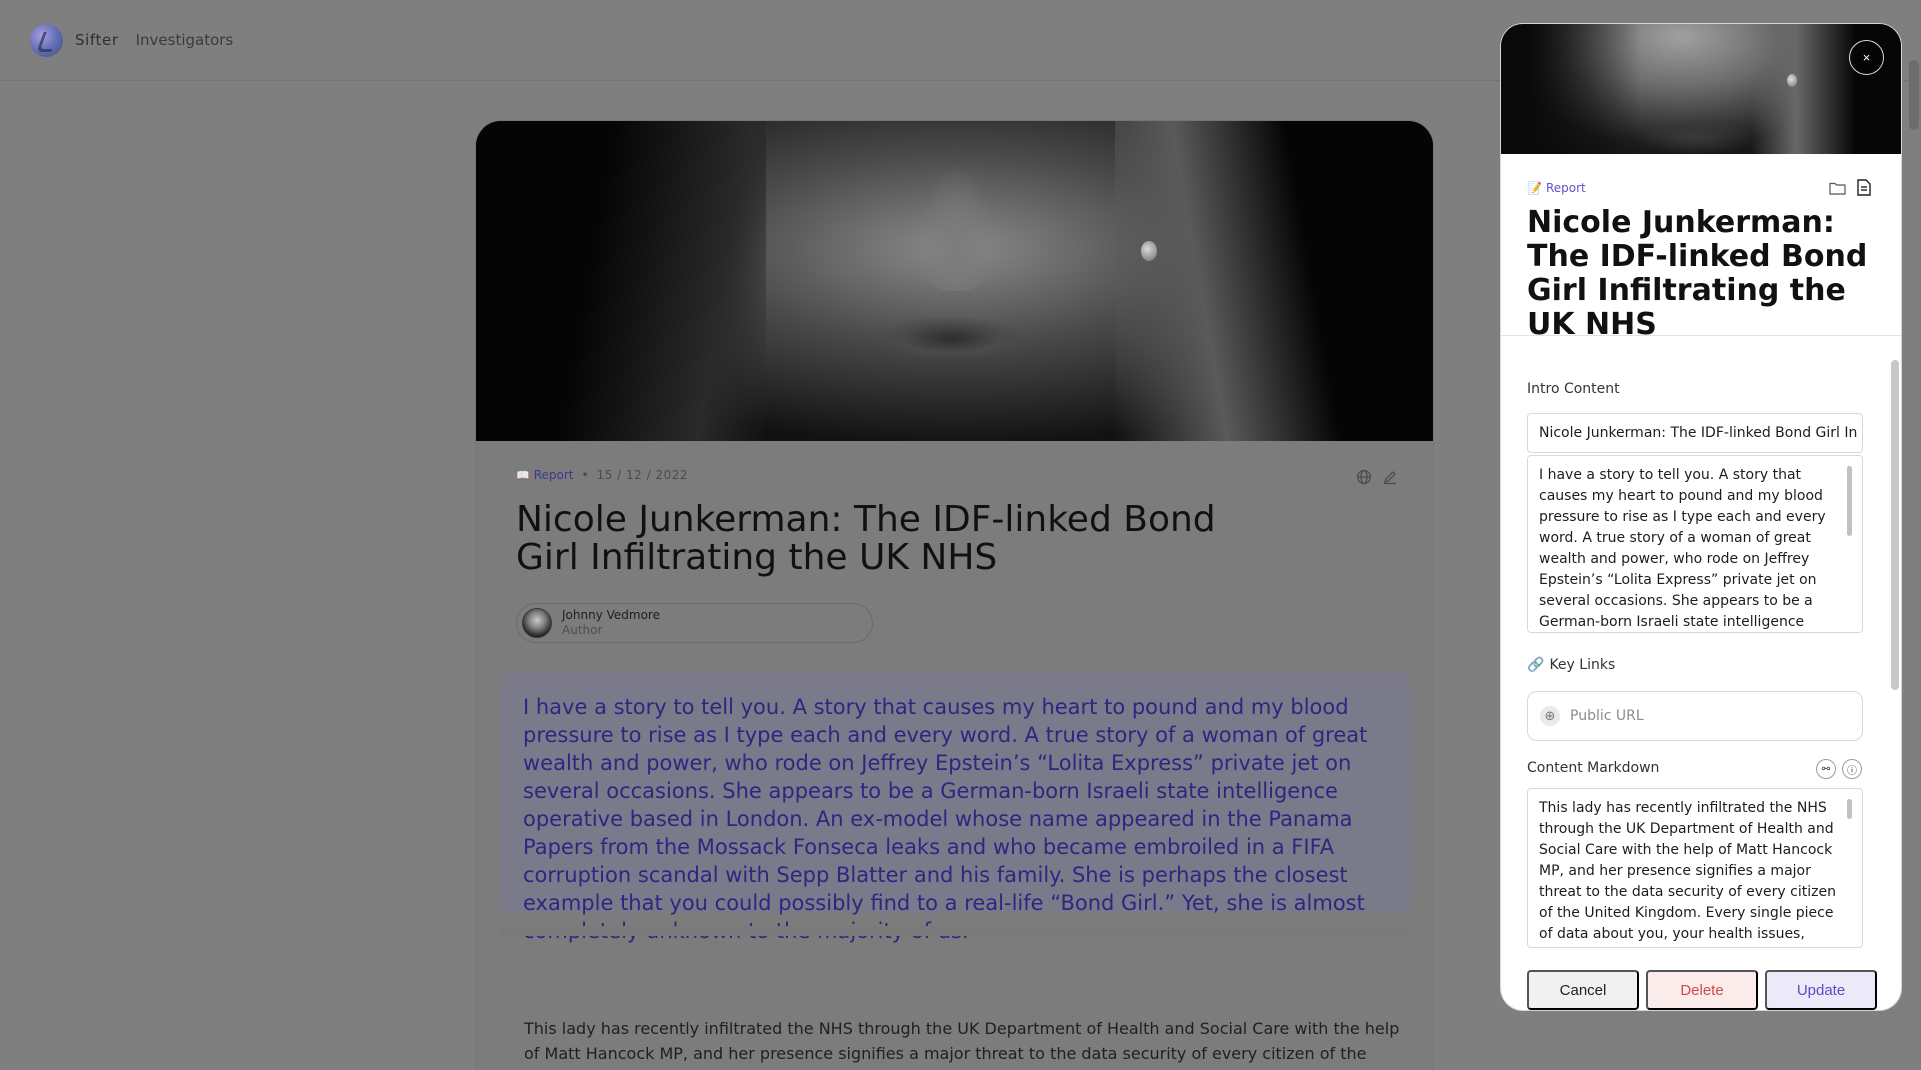 The width and height of the screenshot is (1921, 1070). Describe the element at coordinates (1377, 477) in the screenshot. I see `article-tools` at that location.